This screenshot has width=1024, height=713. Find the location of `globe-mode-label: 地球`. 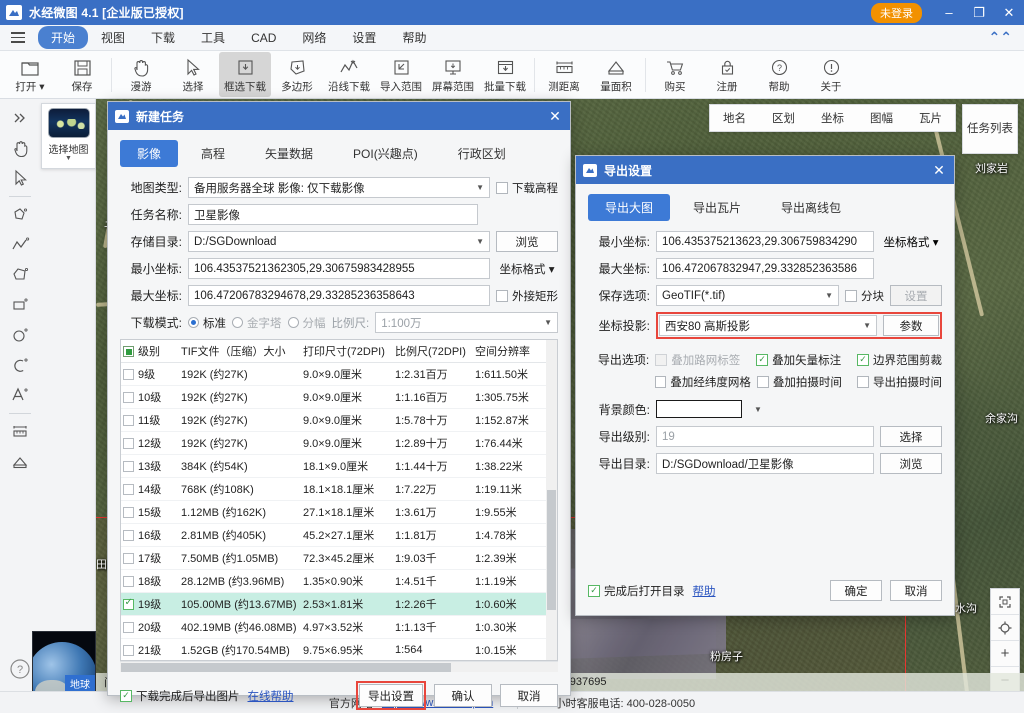

globe-mode-label: 地球 is located at coordinates (80, 683).